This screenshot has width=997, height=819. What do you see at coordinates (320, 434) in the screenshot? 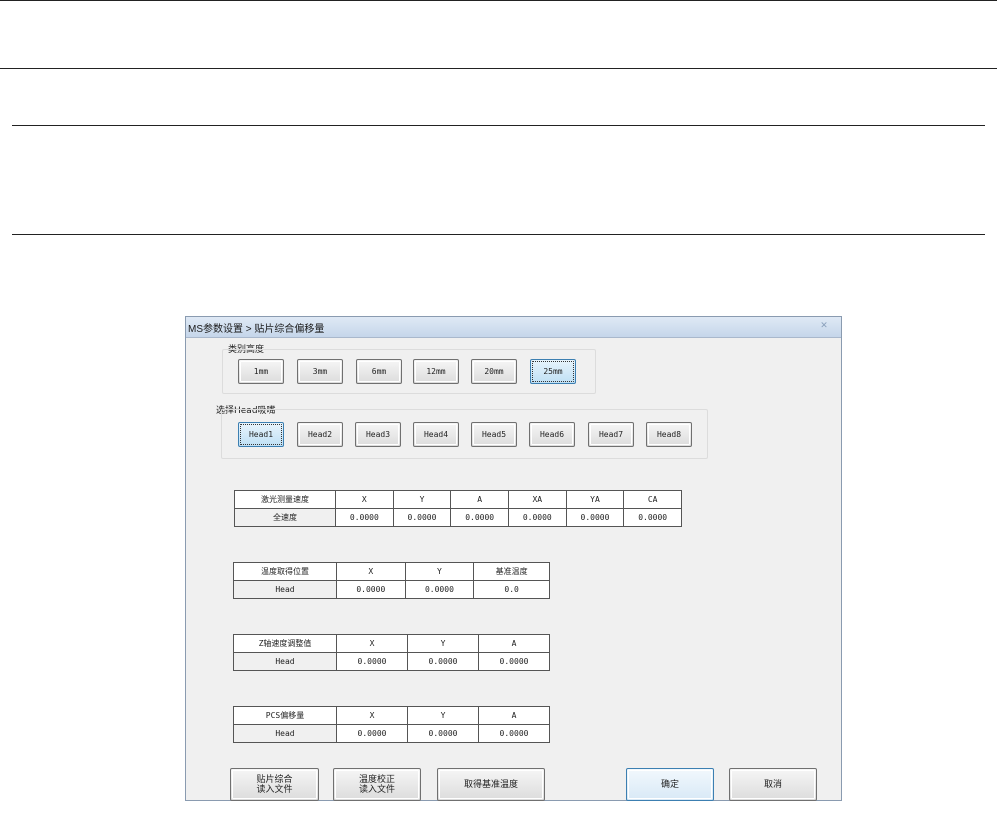
I see `head-button-2: Head2` at bounding box center [320, 434].